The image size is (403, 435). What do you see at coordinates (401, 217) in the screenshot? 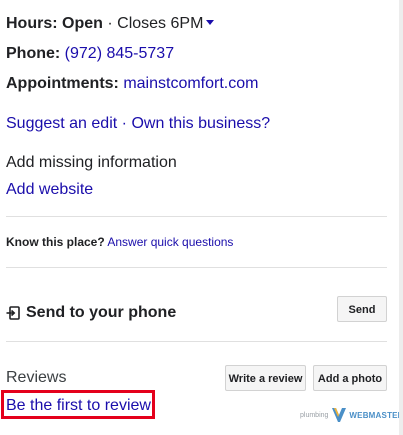
I see `scrollbar` at bounding box center [401, 217].